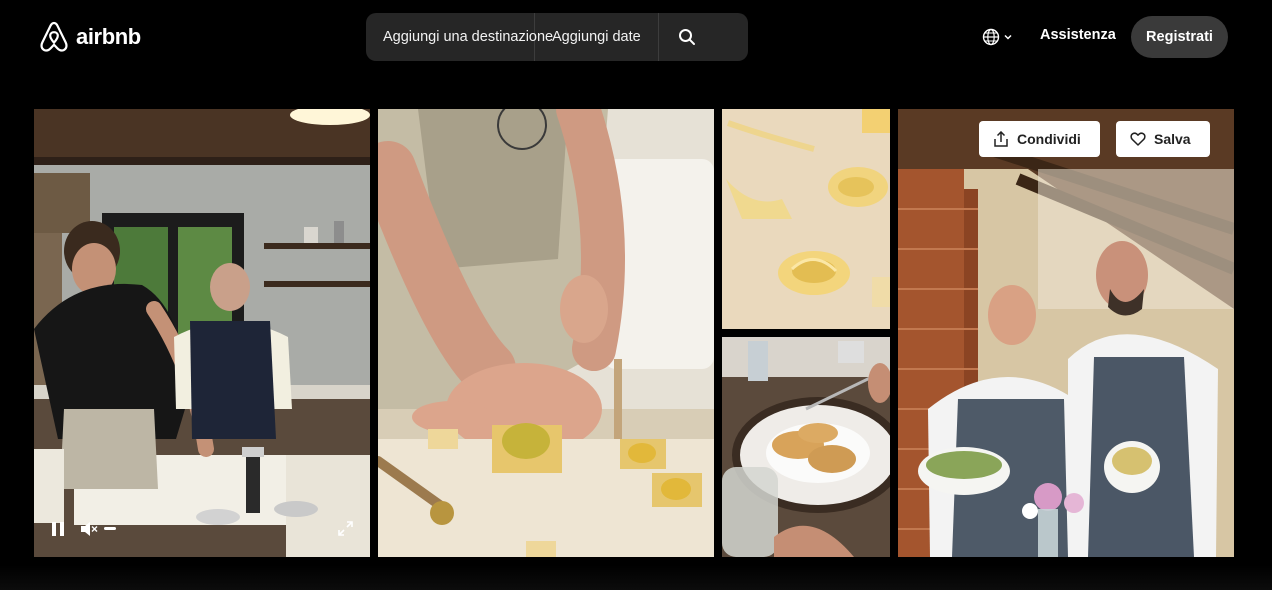 Image resolution: width=1272 pixels, height=590 pixels. Describe the element at coordinates (108, 36) in the screenshot. I see `logo-text: airbnb` at that location.